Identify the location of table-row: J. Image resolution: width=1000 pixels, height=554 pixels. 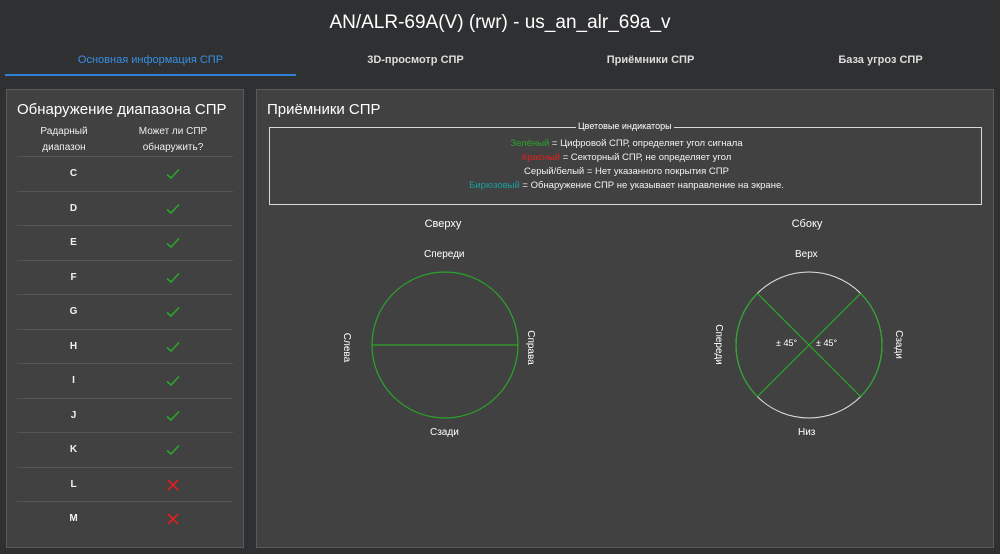
(125, 415).